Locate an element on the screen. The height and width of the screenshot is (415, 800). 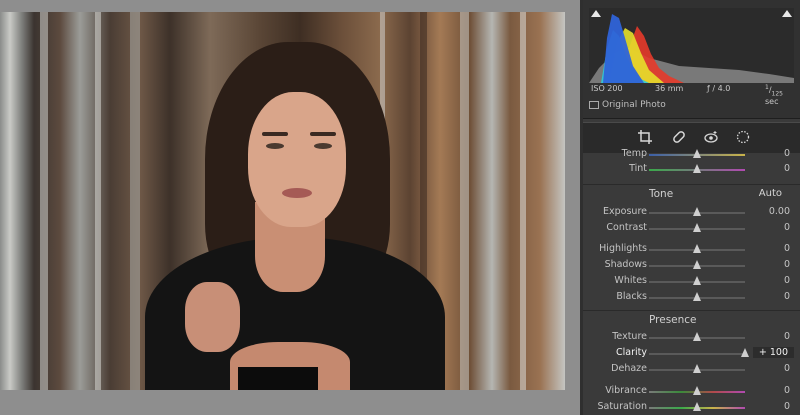
subject-top is located at coordinates (278, 378).